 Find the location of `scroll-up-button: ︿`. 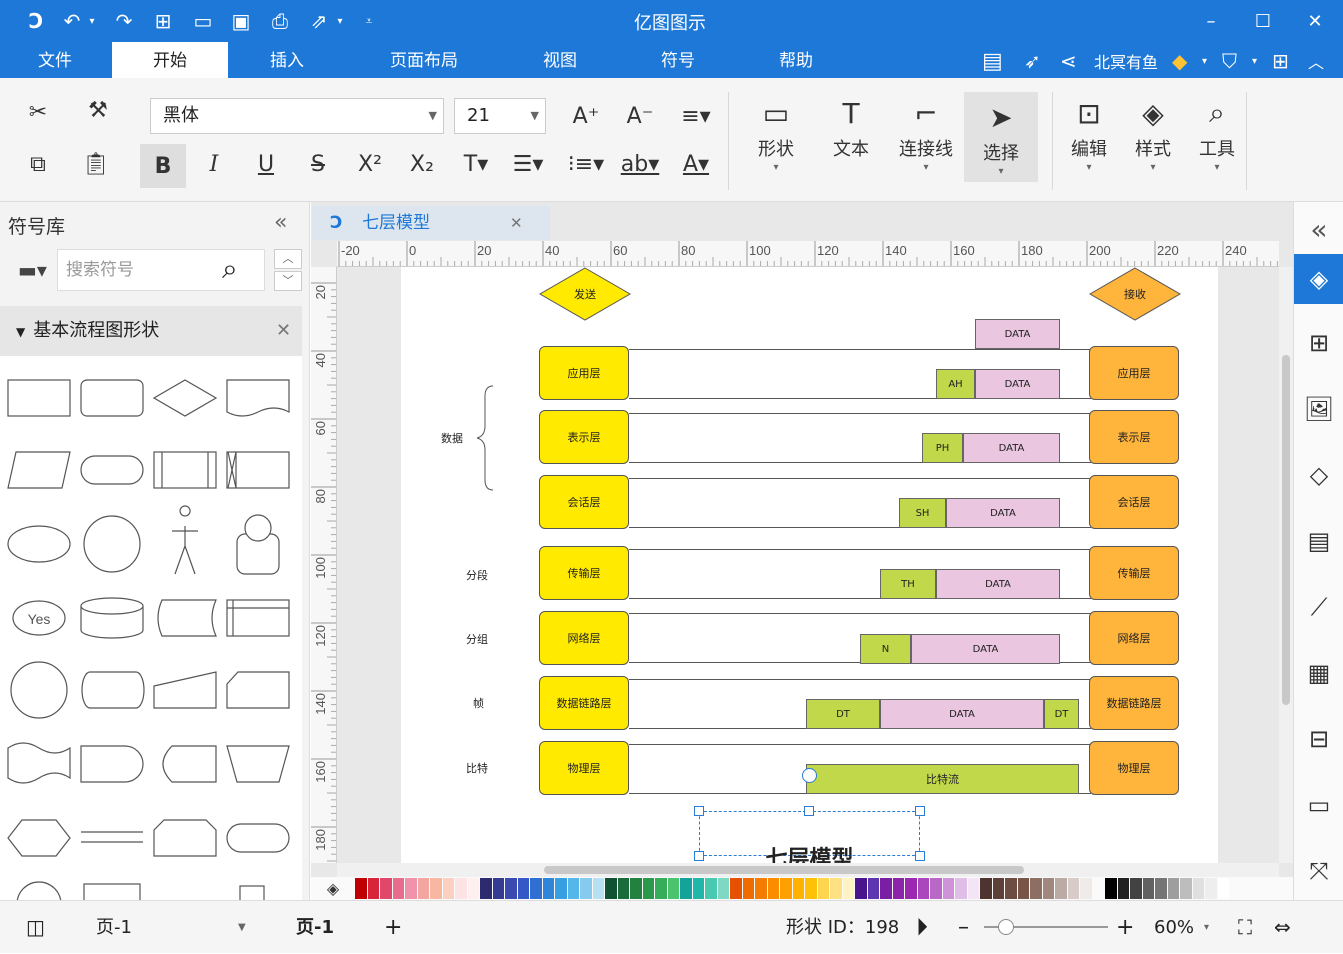

scroll-up-button: ︿ is located at coordinates (288, 259).